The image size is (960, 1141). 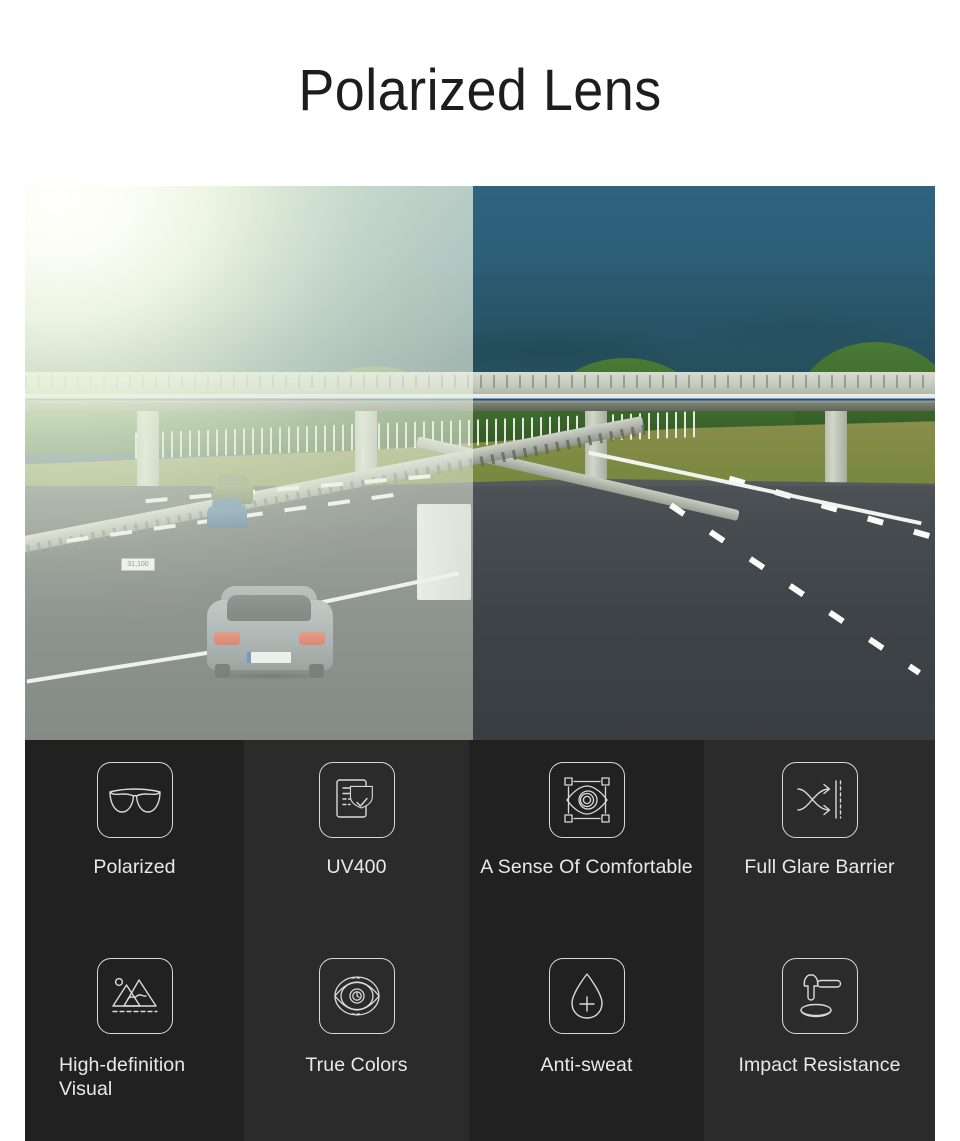 I want to click on hammer-lens-icon, so click(x=819, y=996).